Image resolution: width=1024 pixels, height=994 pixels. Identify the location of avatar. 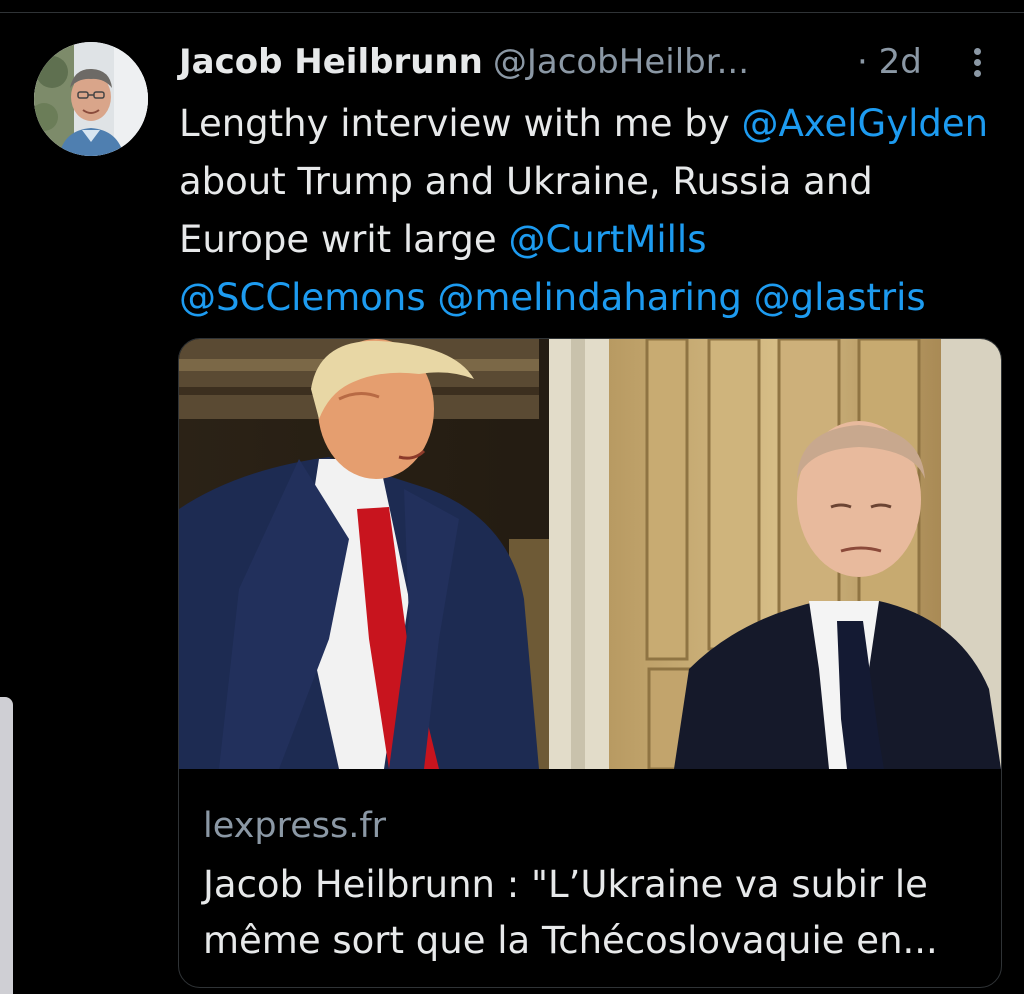
(91, 99).